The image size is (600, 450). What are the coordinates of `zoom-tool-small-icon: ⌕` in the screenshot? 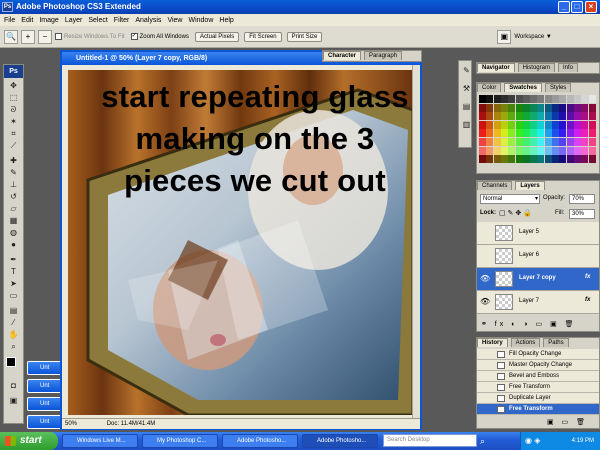 It's located at (13, 346).